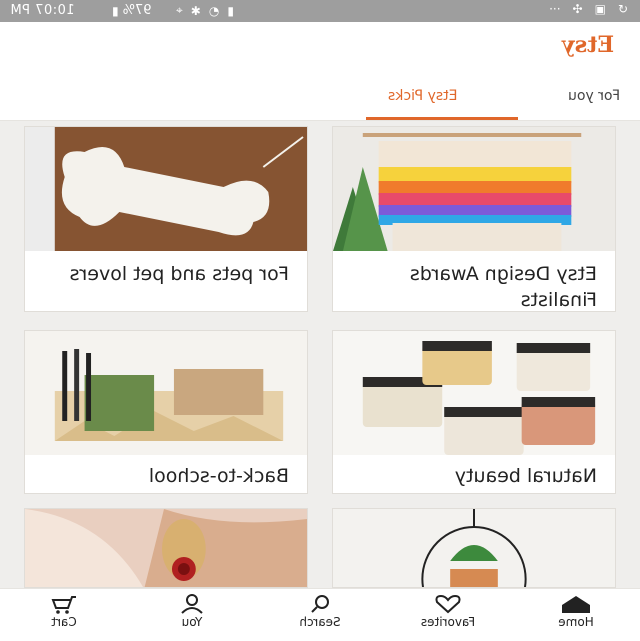 The image size is (640, 641). Describe the element at coordinates (179, 10) in the screenshot. I see `location-icon: ⌖` at that location.